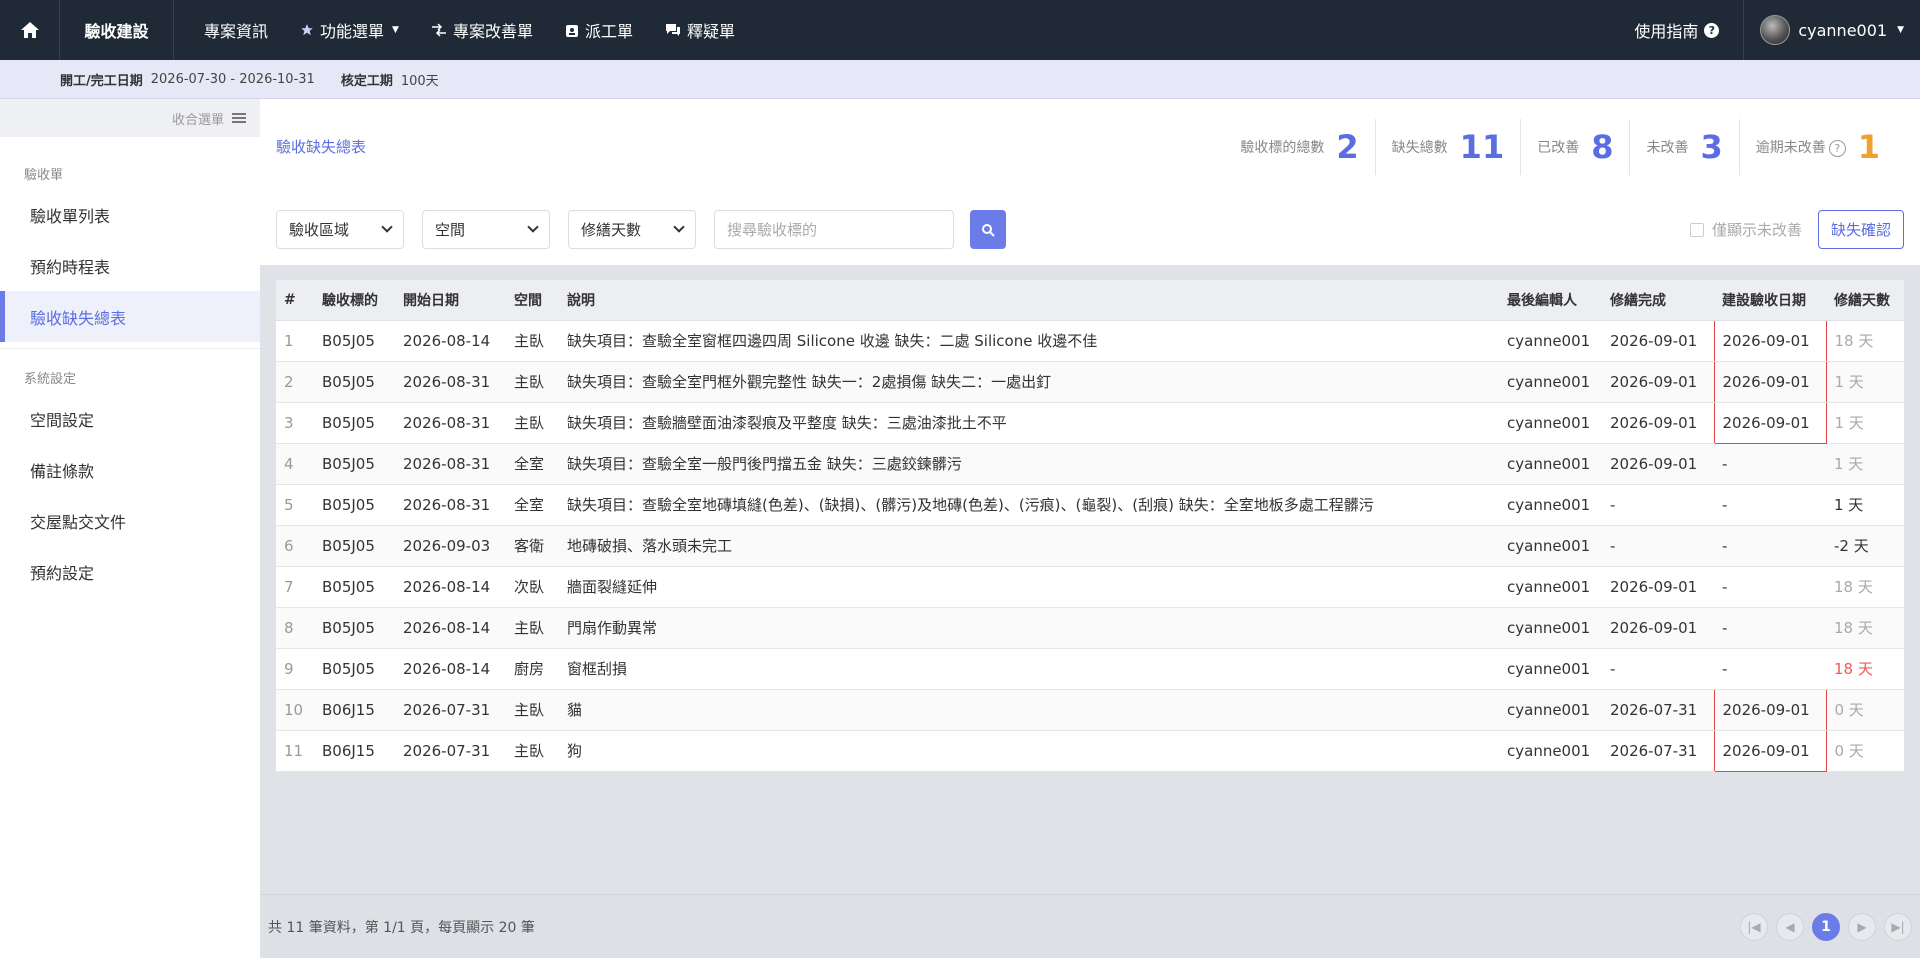 This screenshot has width=1920, height=958. I want to click on filter-right: 僅顯示未改善 缺失確認, so click(1804, 229).